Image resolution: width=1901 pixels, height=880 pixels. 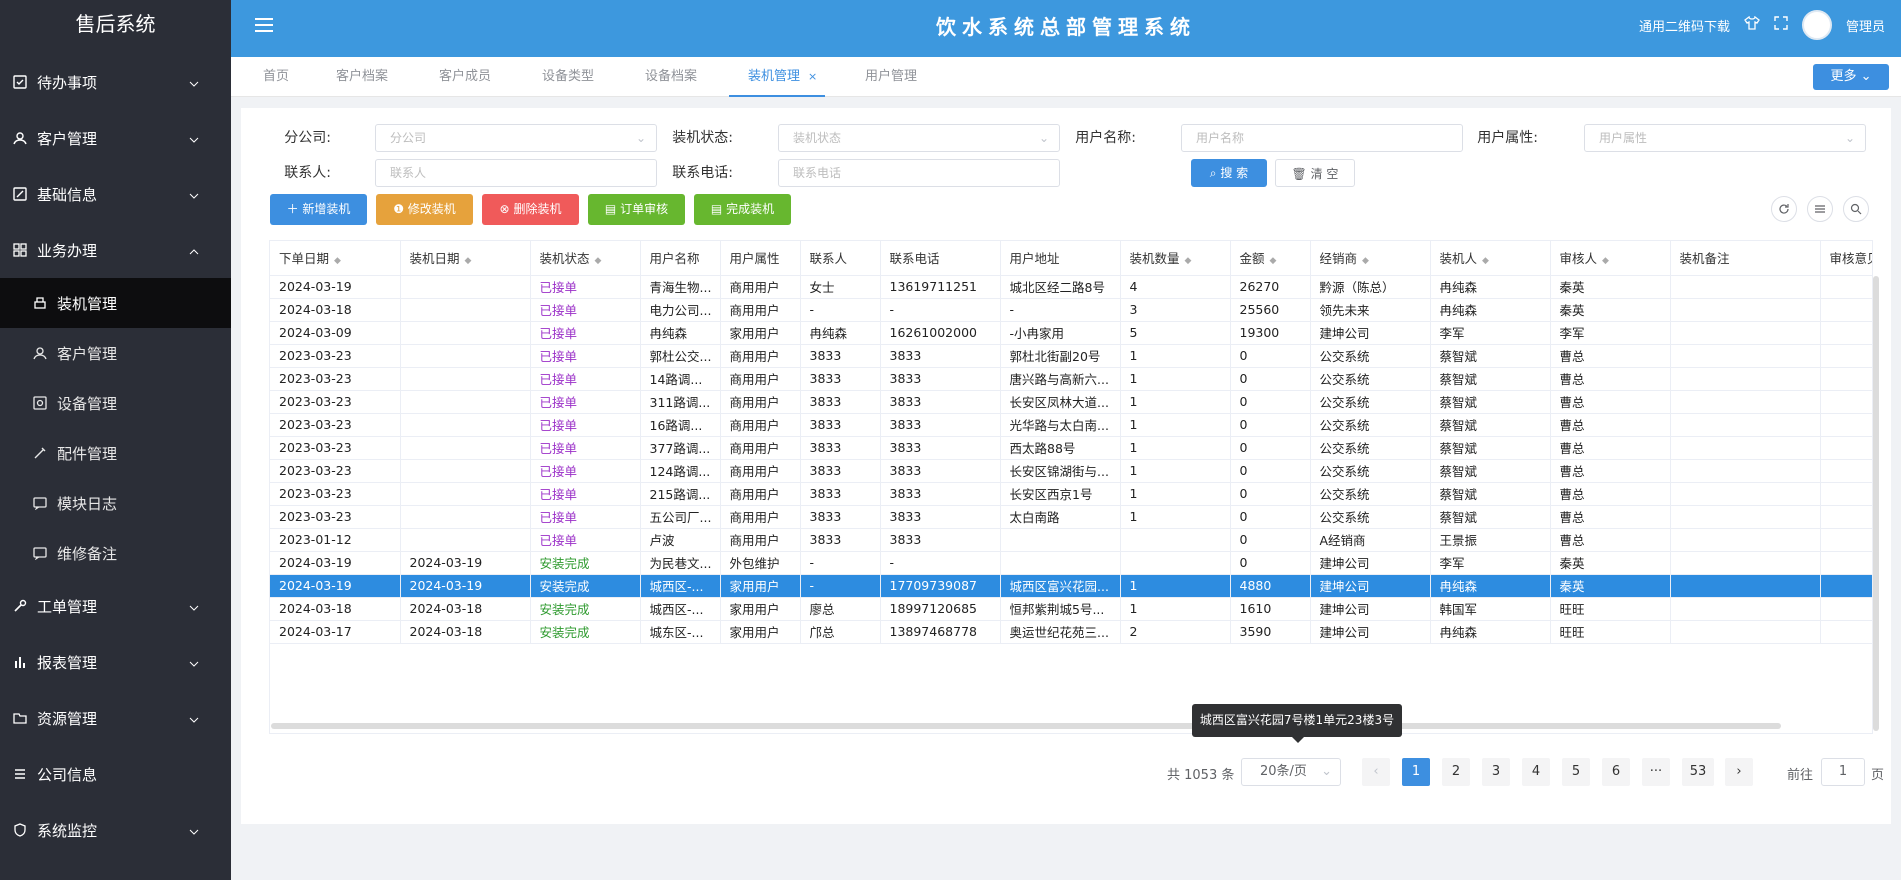 What do you see at coordinates (1576, 772) in the screenshot?
I see `page-button: 5` at bounding box center [1576, 772].